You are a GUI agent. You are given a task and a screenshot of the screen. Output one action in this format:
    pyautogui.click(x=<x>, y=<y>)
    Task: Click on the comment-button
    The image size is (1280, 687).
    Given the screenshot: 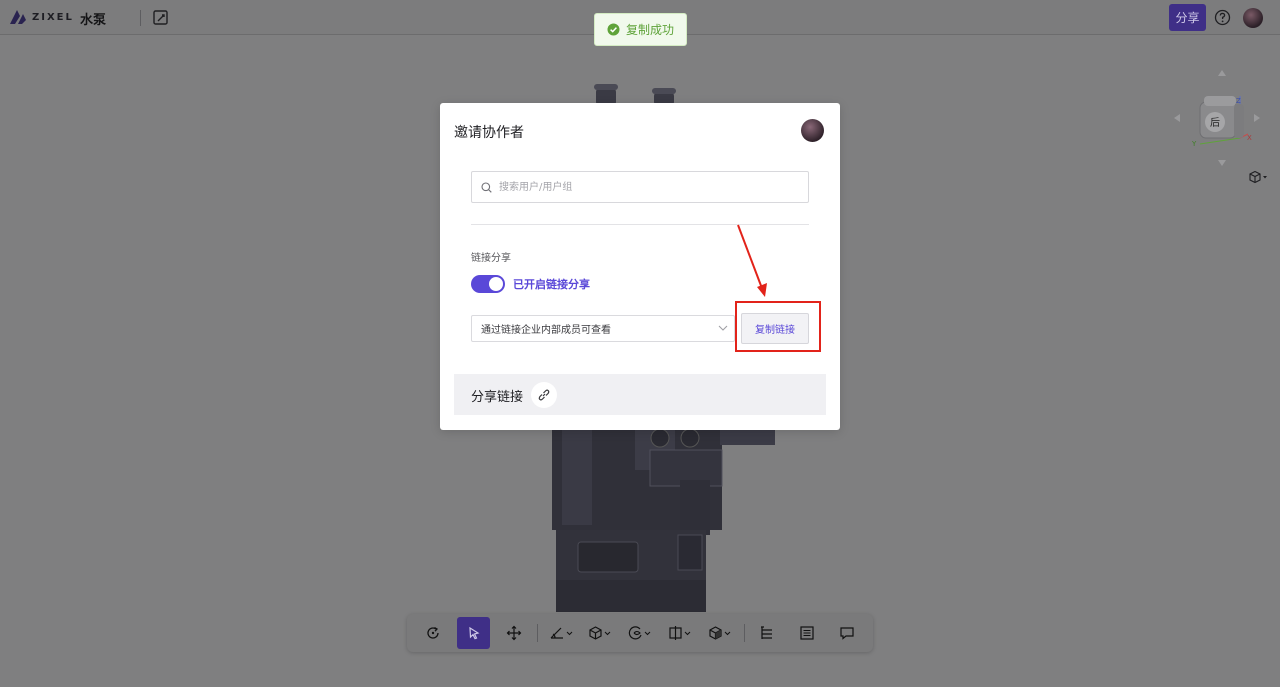 What is the action you would take?
    pyautogui.click(x=847, y=633)
    